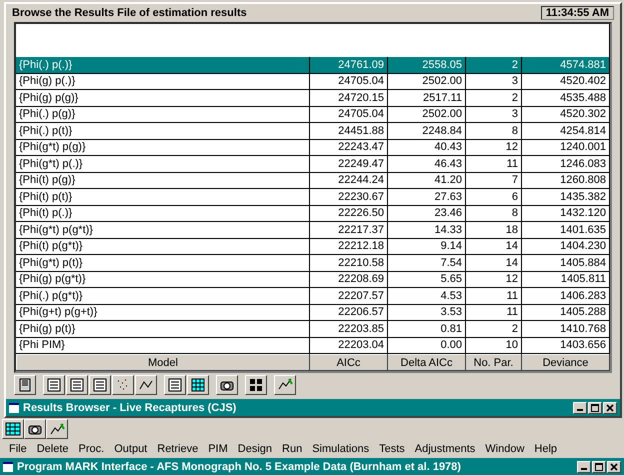  I want to click on table-cell: 1405.811, so click(566, 279).